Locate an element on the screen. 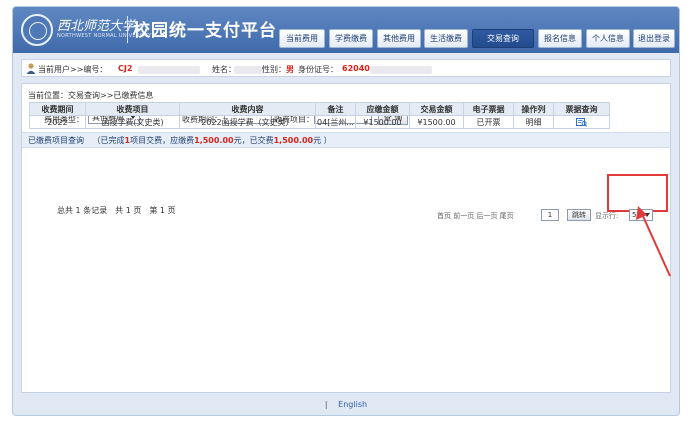 This screenshot has width=690, height=424. user-id-redacted is located at coordinates (169, 69).